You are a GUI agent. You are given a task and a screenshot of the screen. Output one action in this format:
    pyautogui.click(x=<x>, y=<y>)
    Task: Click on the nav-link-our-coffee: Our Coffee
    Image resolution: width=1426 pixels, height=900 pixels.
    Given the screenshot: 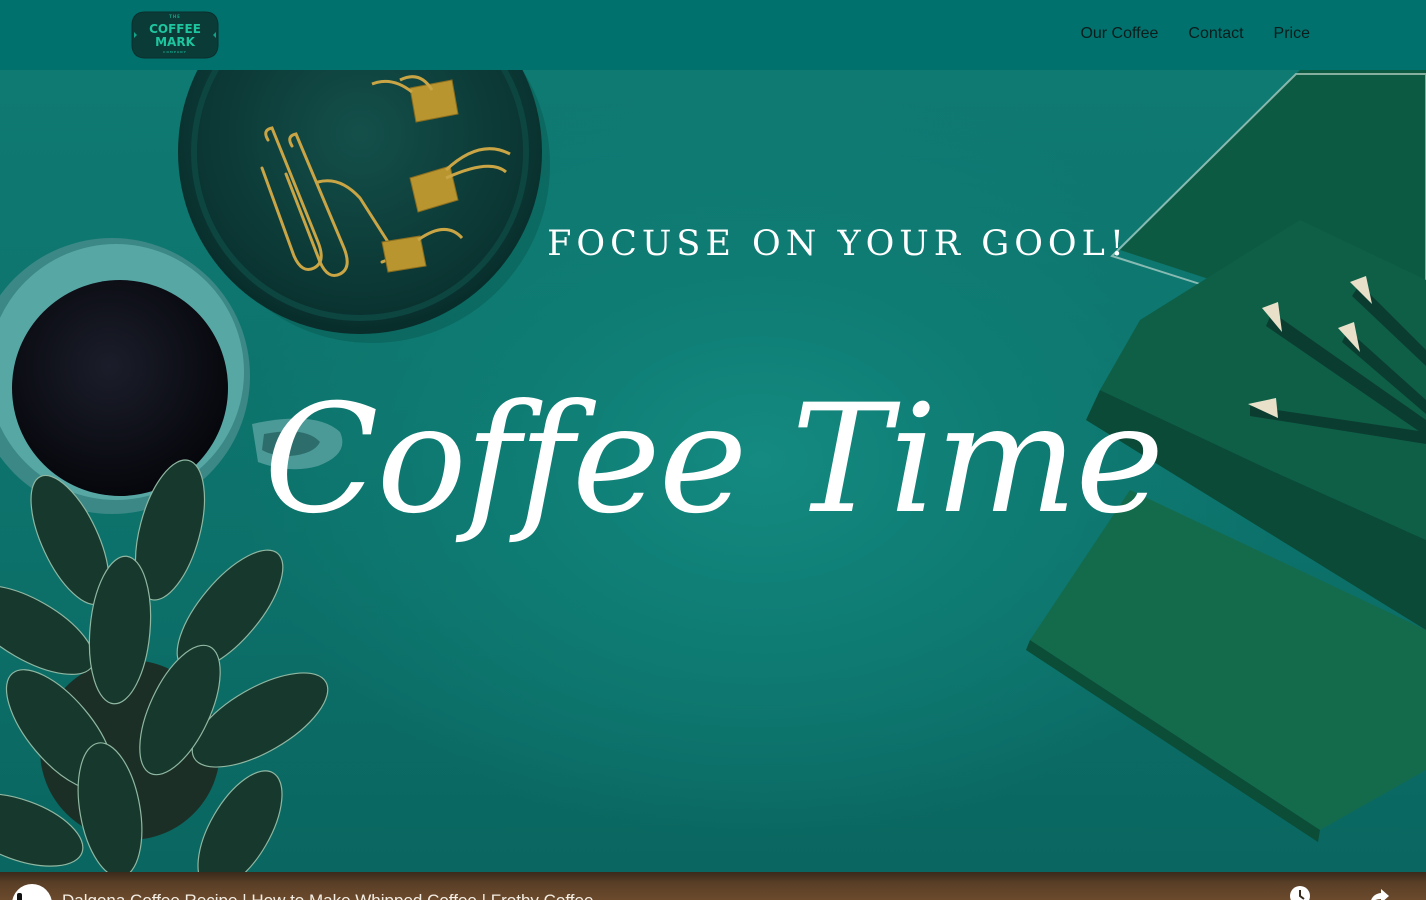 What is the action you would take?
    pyautogui.click(x=1119, y=34)
    